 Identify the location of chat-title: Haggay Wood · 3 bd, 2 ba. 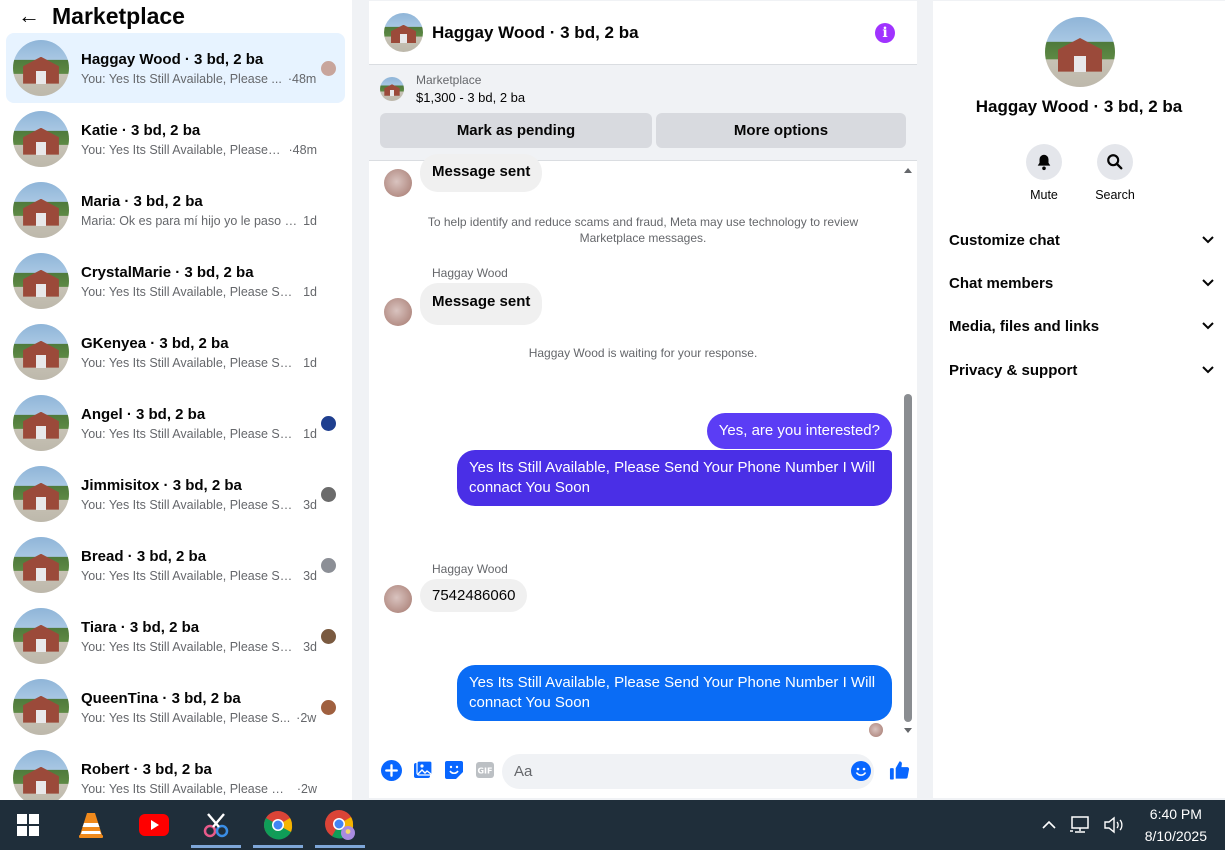
(653, 33).